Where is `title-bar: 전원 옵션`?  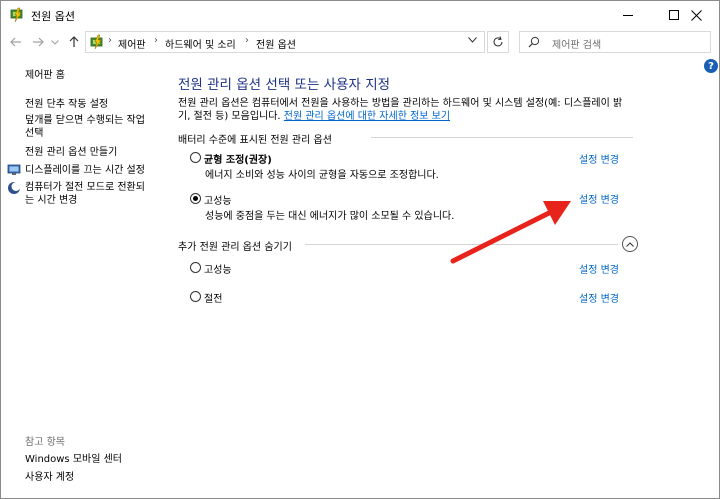 title-bar: 전원 옵션 is located at coordinates (360, 15).